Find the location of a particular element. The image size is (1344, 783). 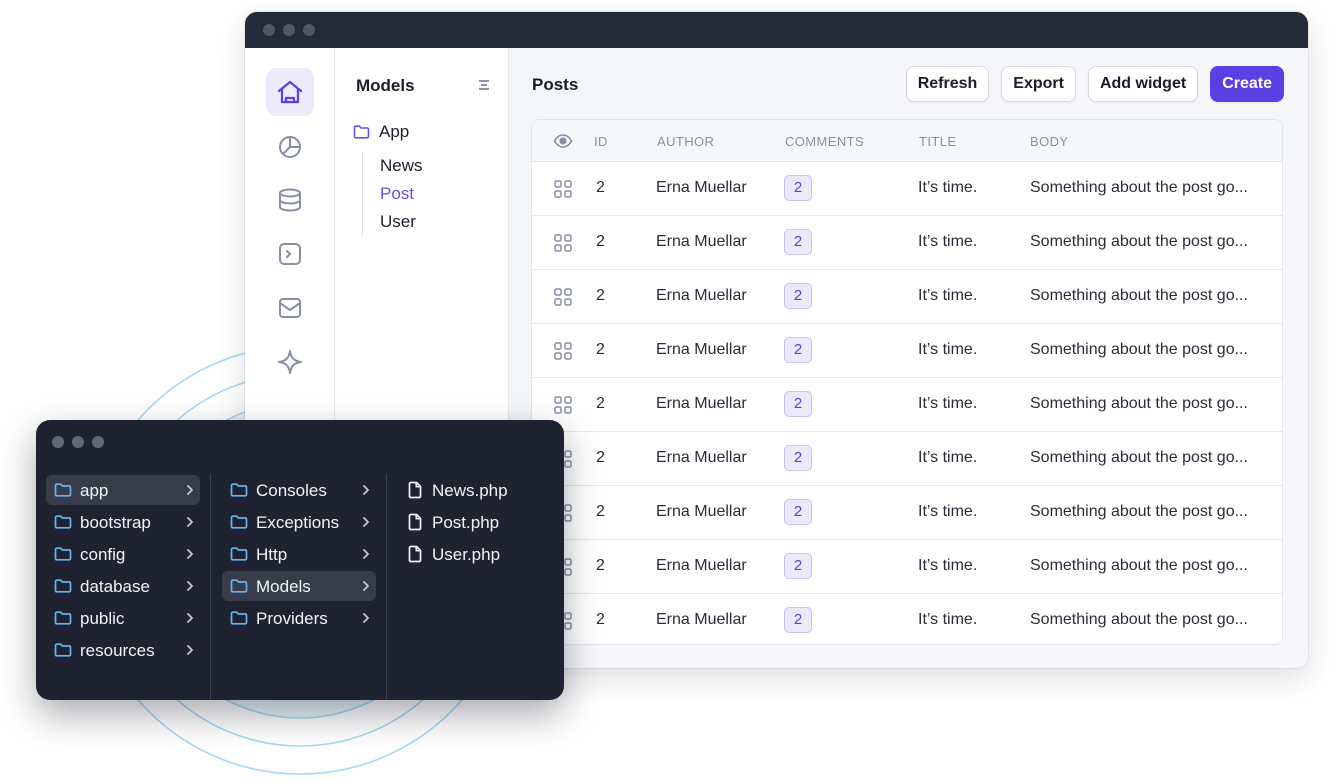

eye-icon is located at coordinates (563, 141).